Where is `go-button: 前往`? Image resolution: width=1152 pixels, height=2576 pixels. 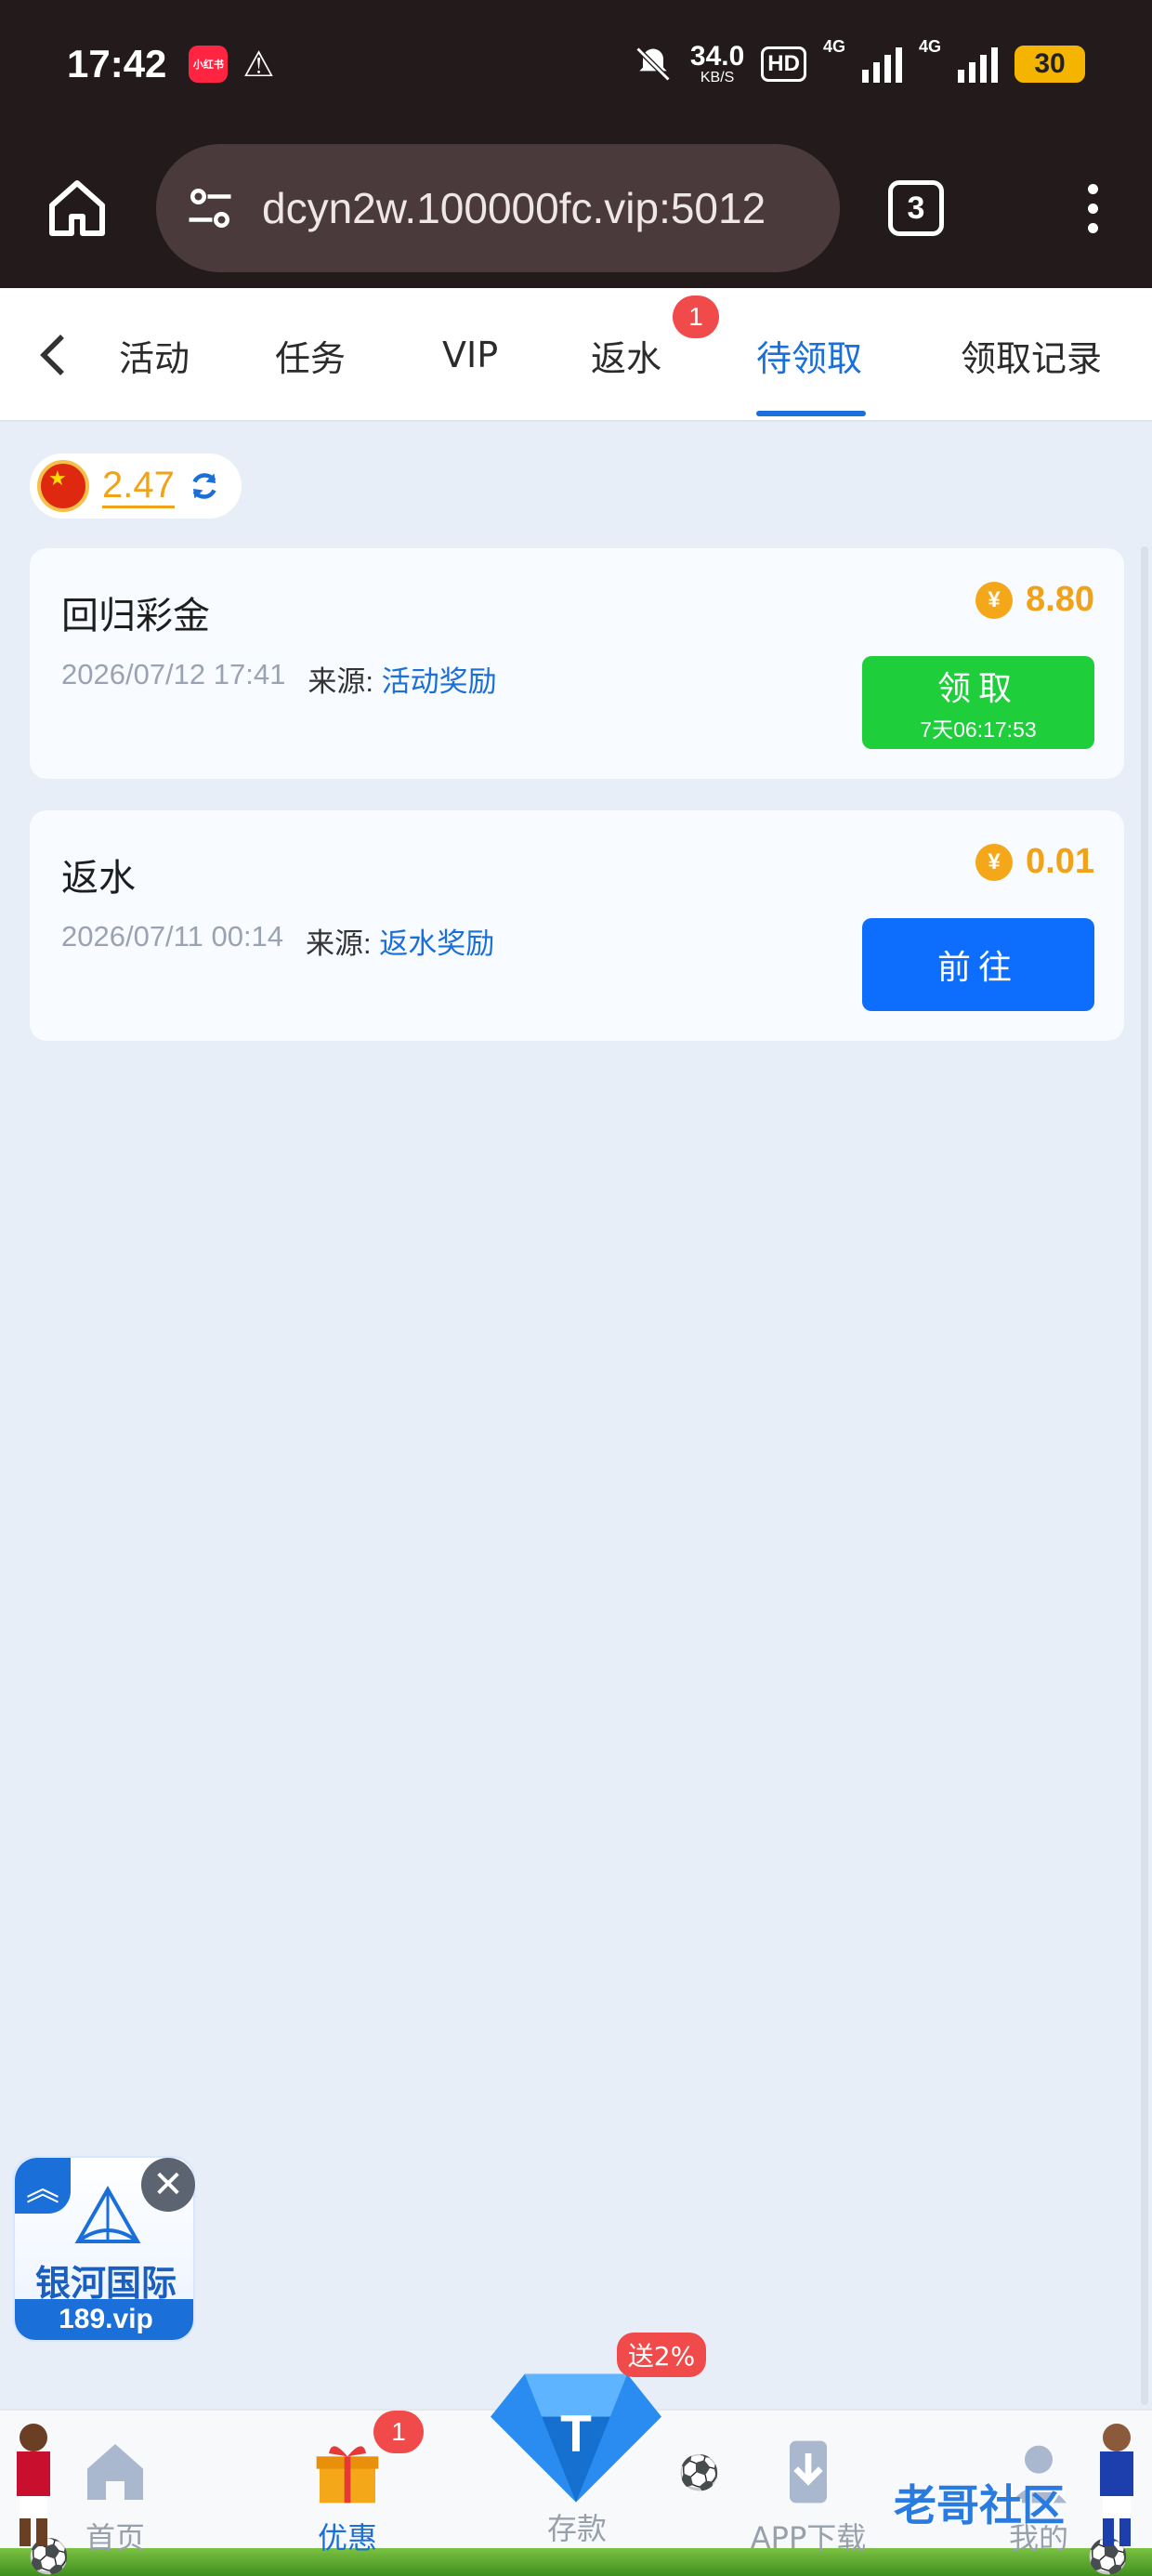 go-button: 前往 is located at coordinates (978, 964).